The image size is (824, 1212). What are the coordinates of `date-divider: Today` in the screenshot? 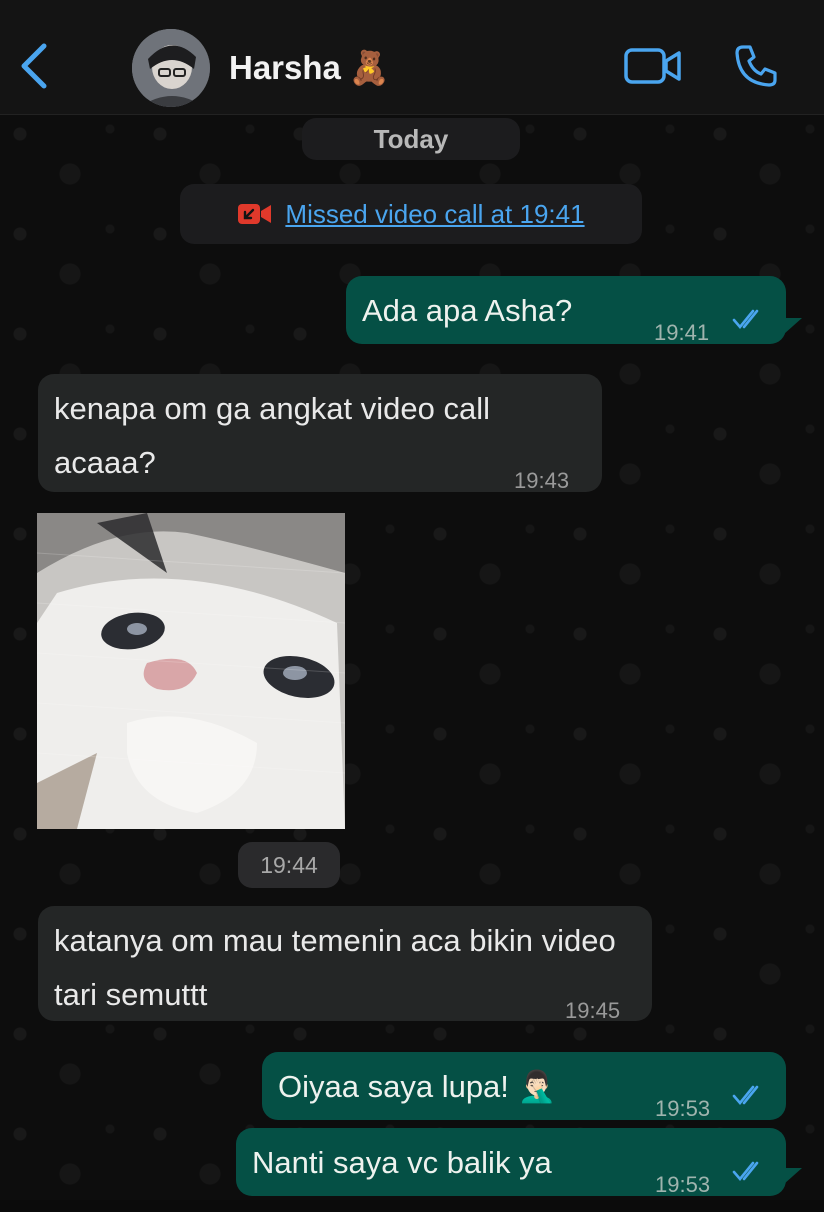 It's located at (411, 139).